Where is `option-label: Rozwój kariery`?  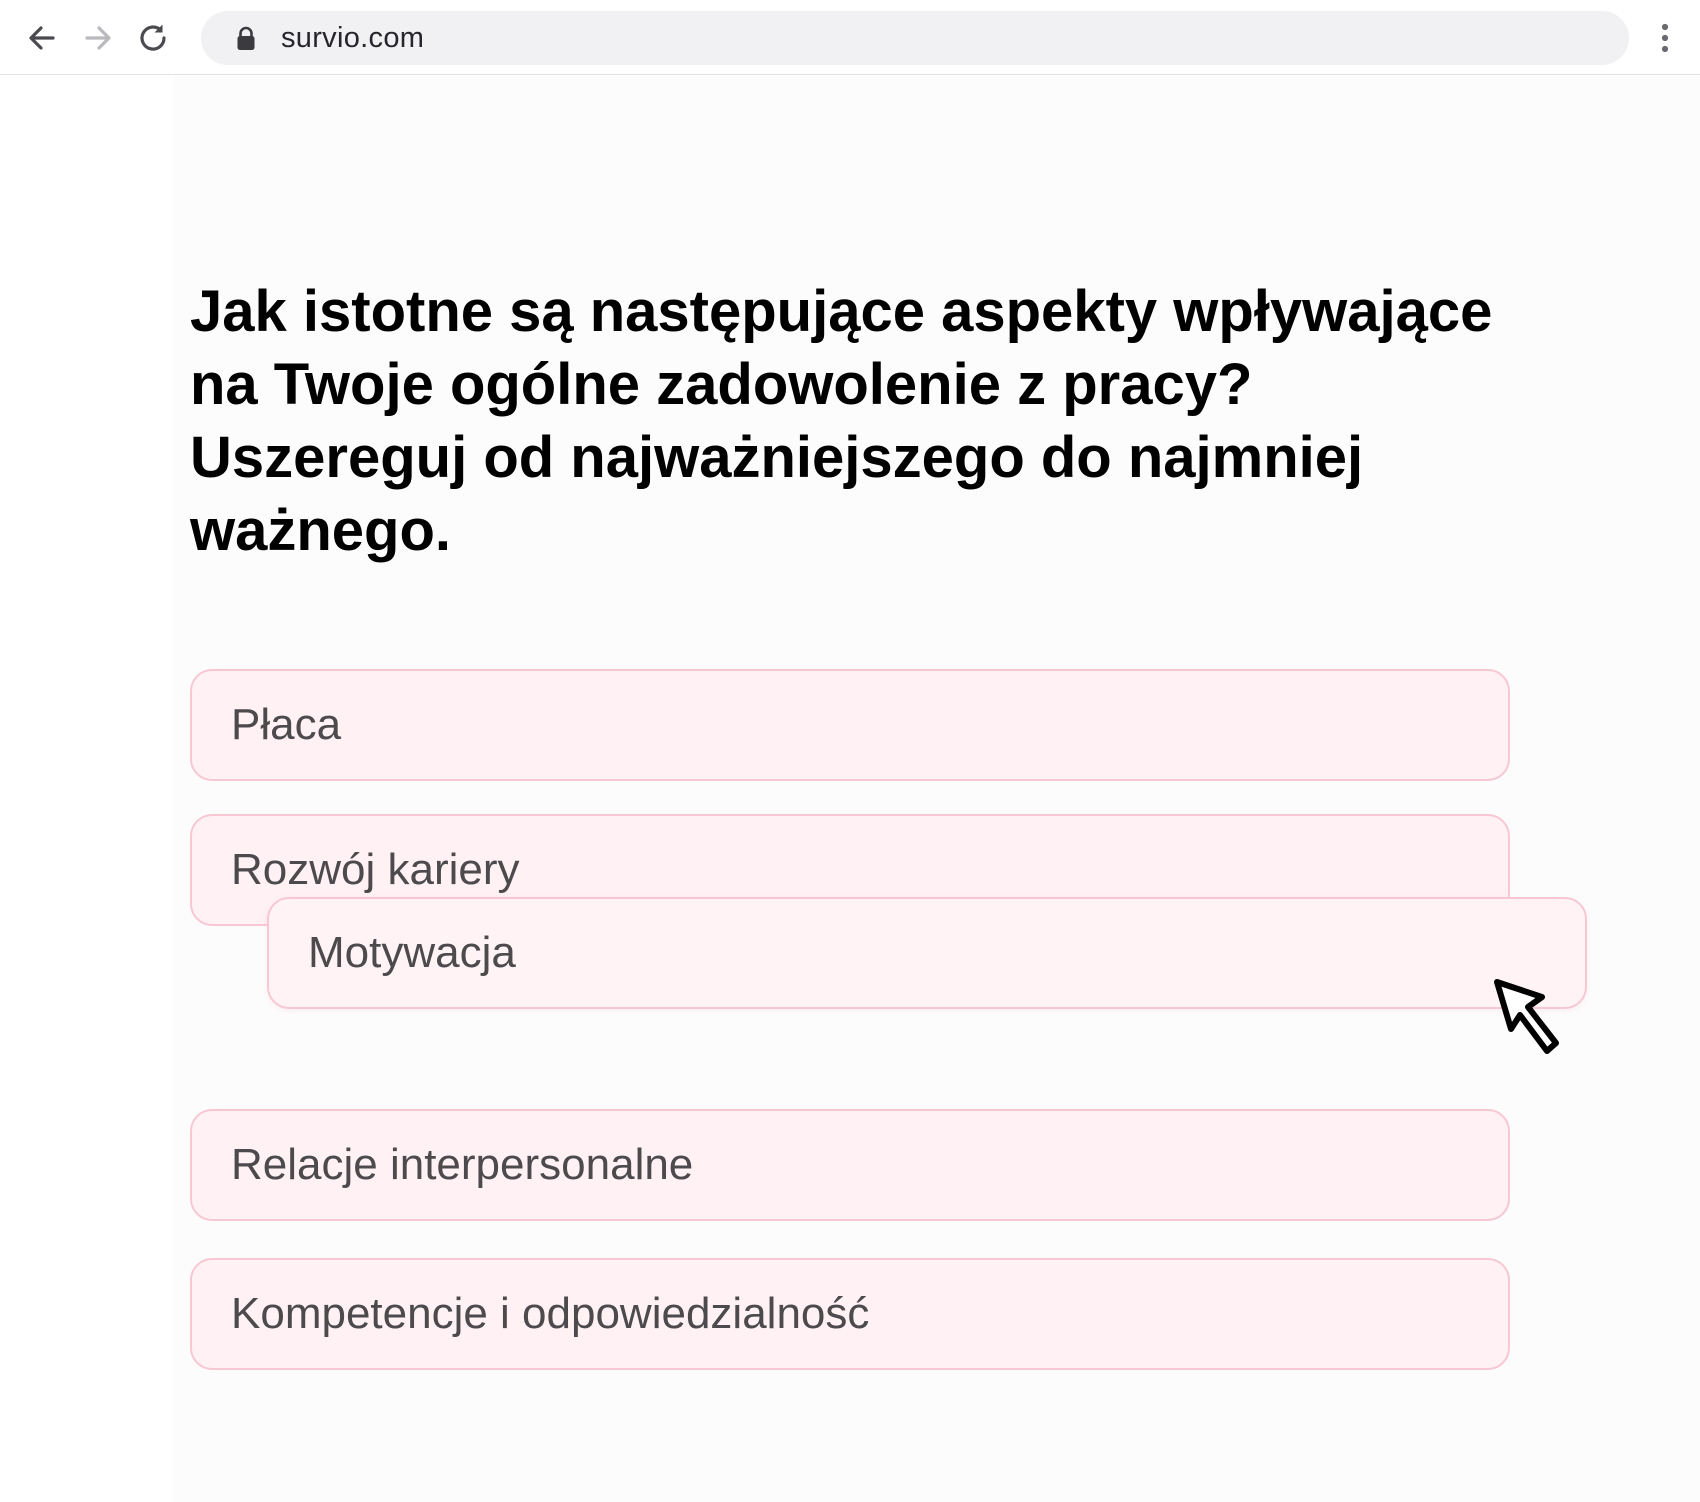
option-label: Rozwój kariery is located at coordinates (375, 869).